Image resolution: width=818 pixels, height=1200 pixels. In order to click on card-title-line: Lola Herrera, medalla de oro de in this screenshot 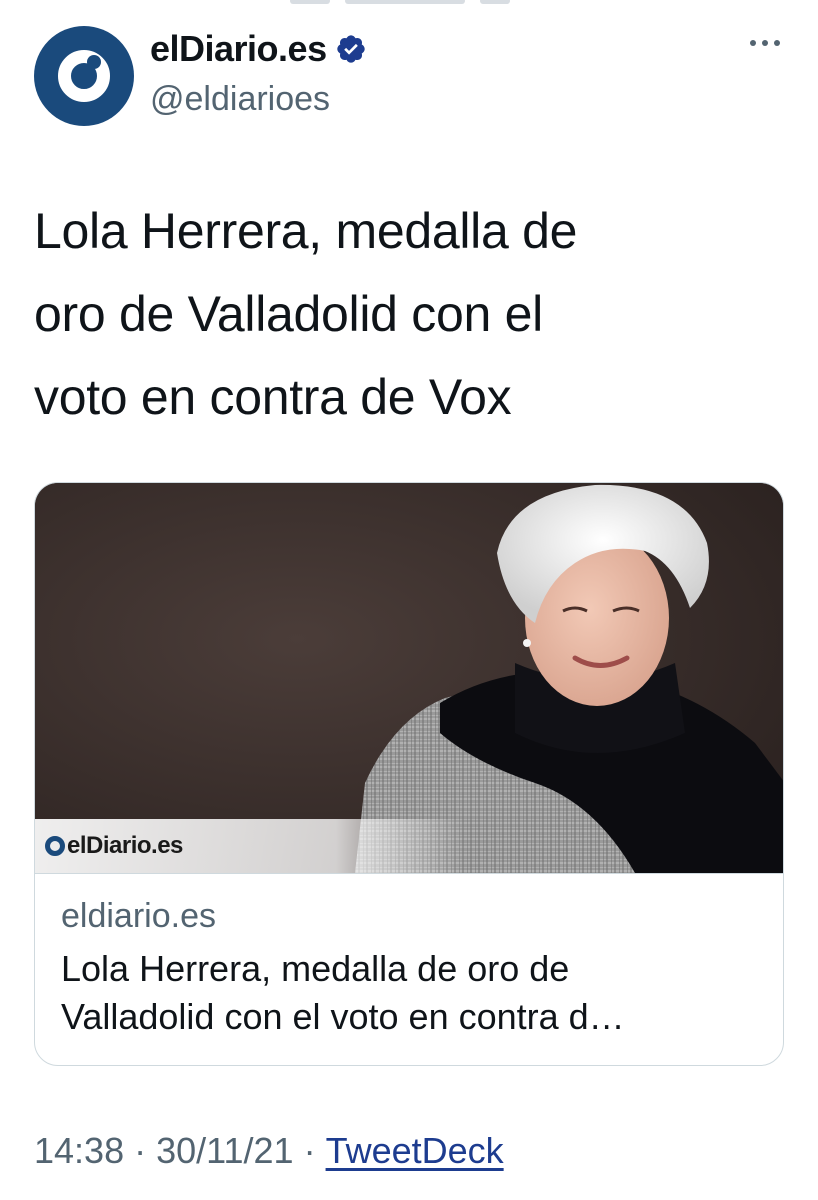, I will do `click(315, 968)`.